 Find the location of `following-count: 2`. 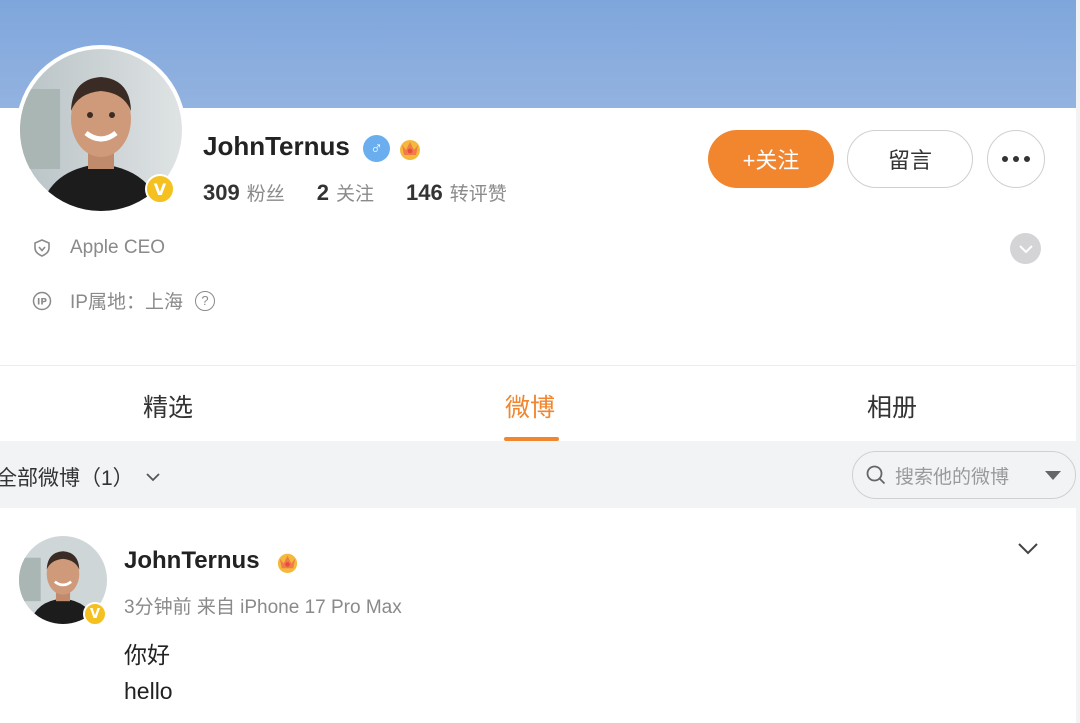

following-count: 2 is located at coordinates (323, 193).